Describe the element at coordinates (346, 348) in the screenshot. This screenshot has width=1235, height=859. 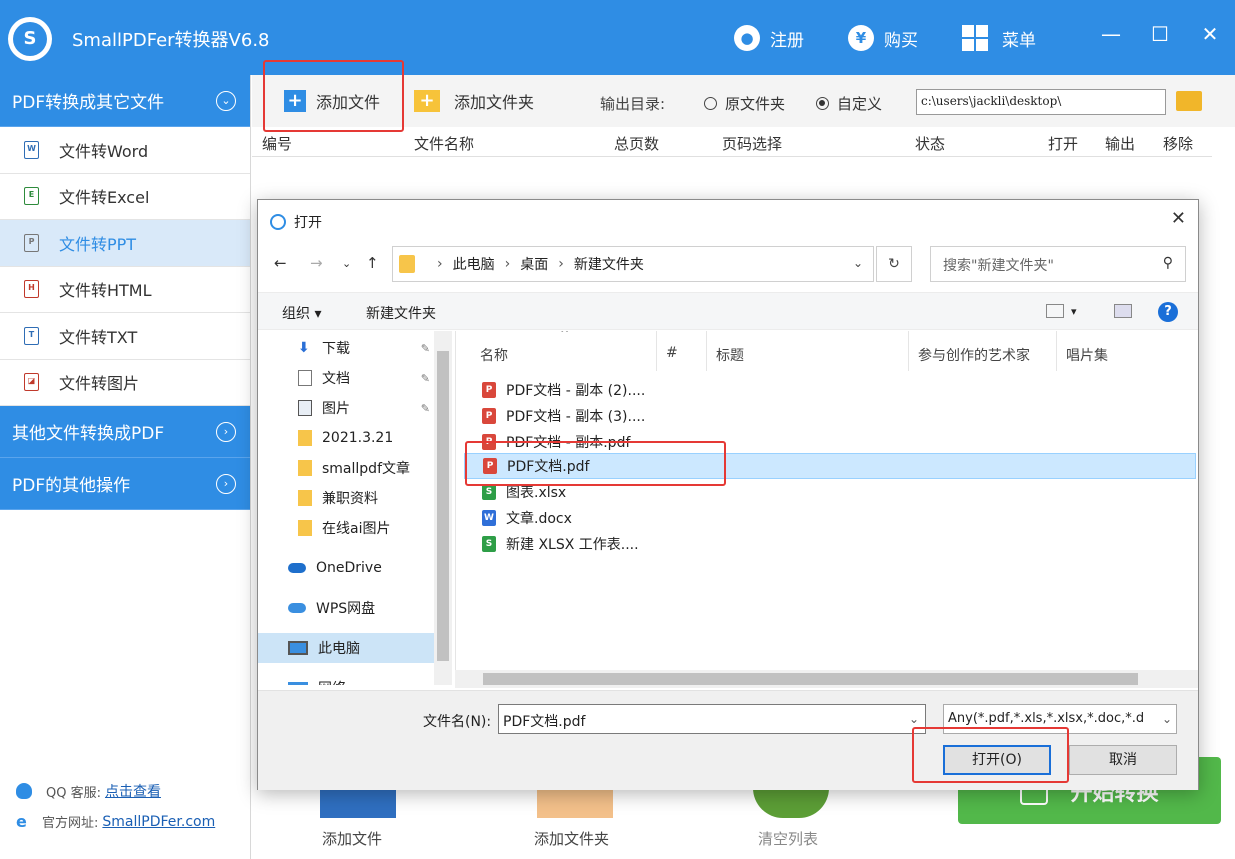
I see `nav-item-downloads: ⬇ 下载 ✎` at that location.